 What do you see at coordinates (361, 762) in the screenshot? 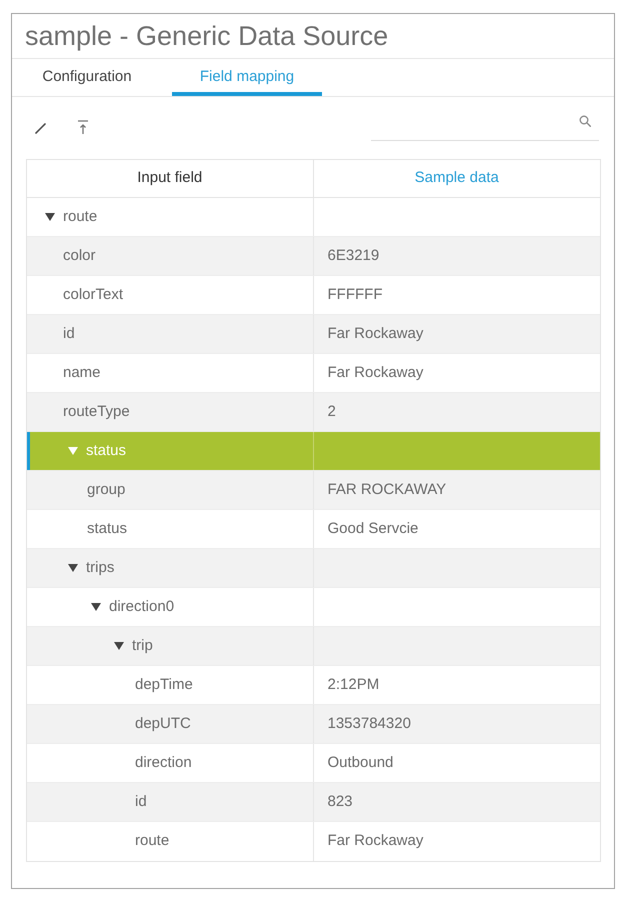
I see `sample-value: Outbound` at bounding box center [361, 762].